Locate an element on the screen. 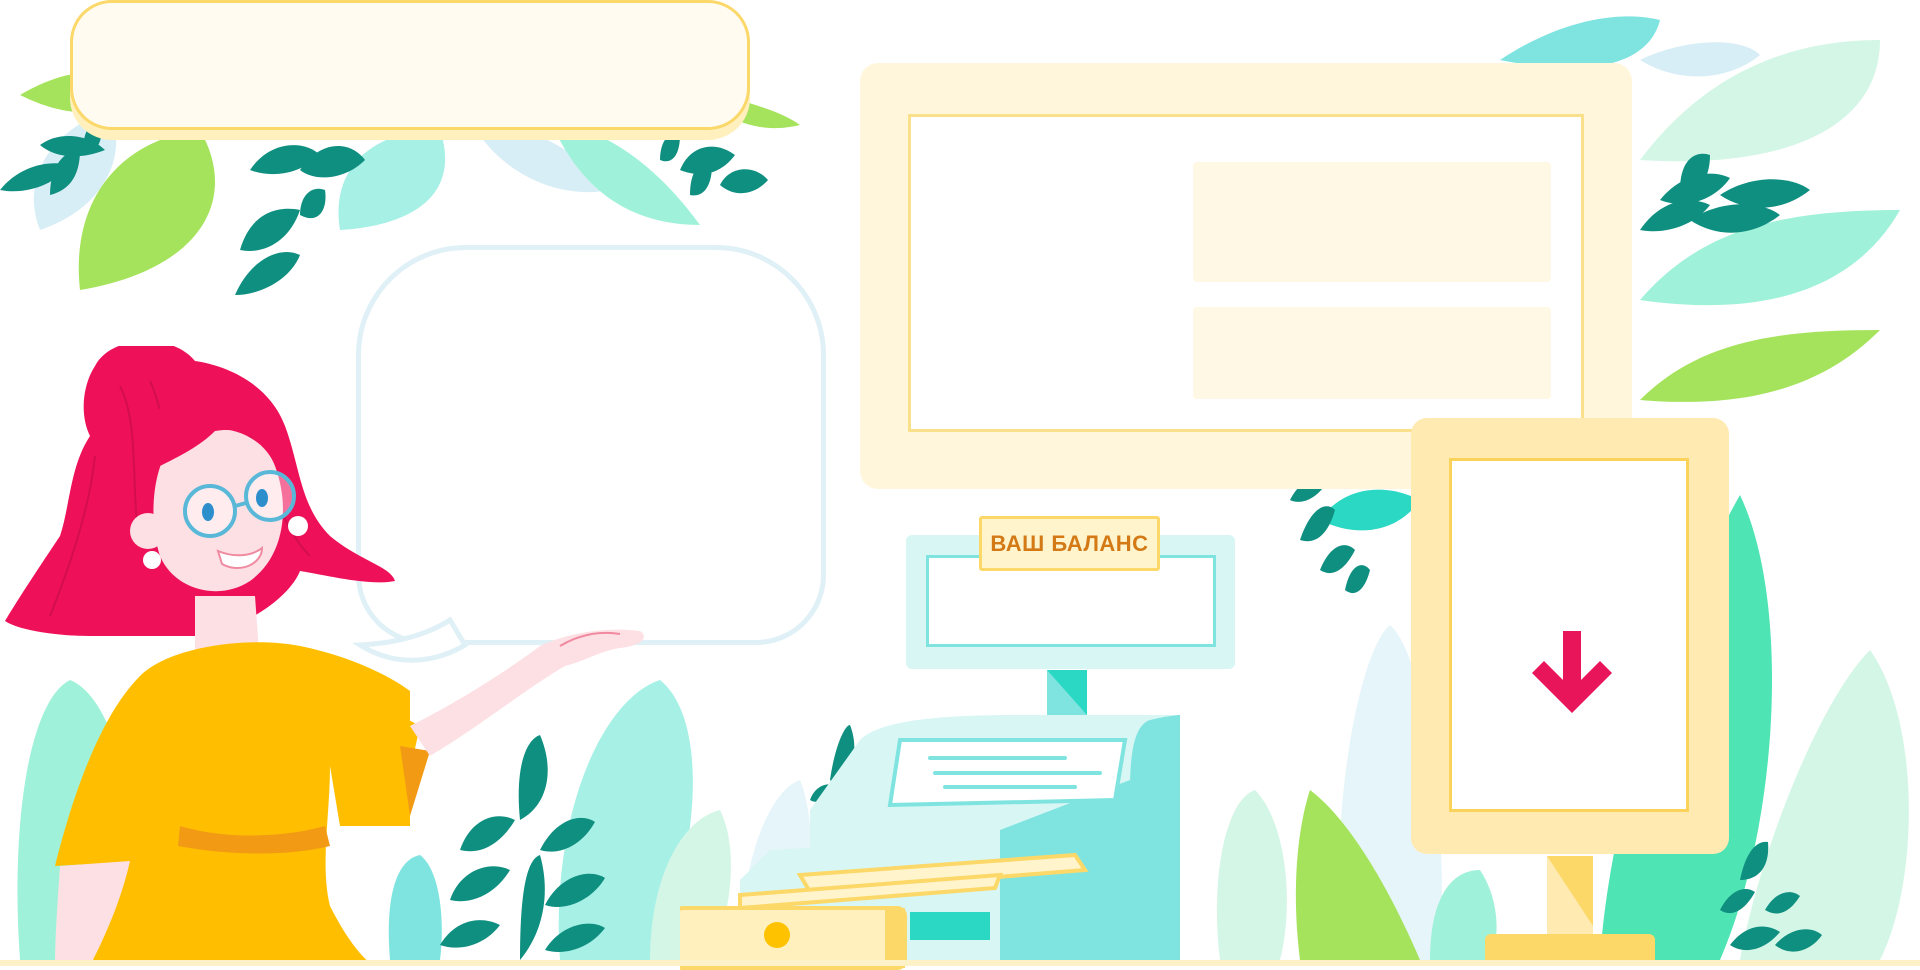 This screenshot has width=1920, height=970. monitor-field-top is located at coordinates (1372, 222).